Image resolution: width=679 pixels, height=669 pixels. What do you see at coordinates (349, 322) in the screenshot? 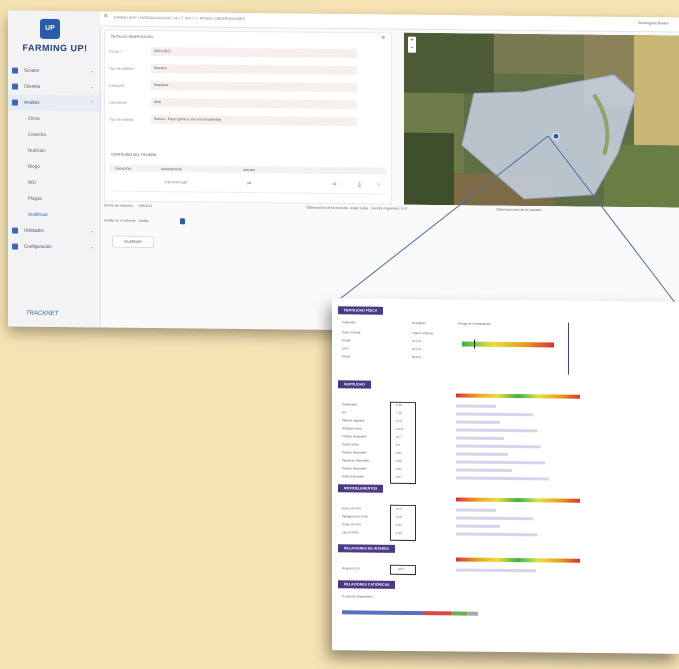
I see `column-header: Parámetro` at bounding box center [349, 322].